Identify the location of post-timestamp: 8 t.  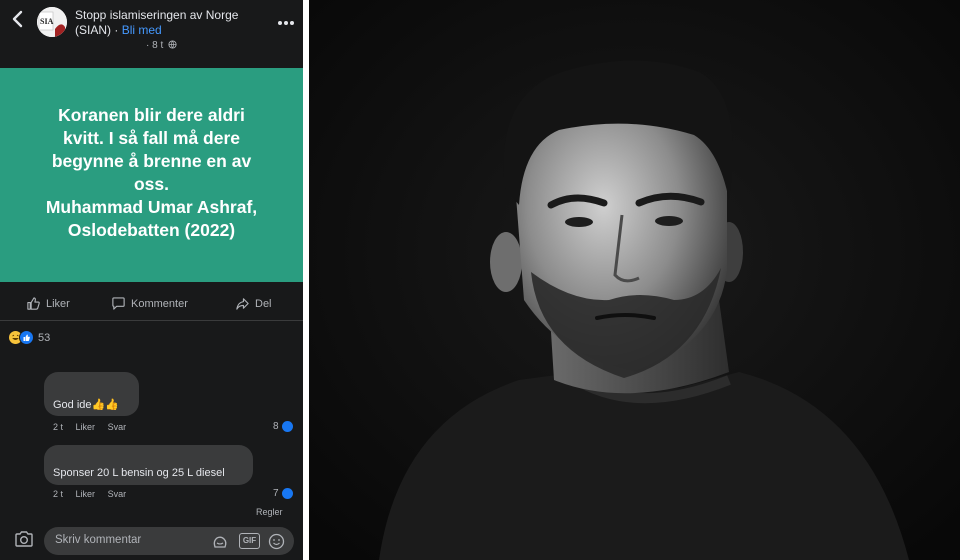
(157, 45).